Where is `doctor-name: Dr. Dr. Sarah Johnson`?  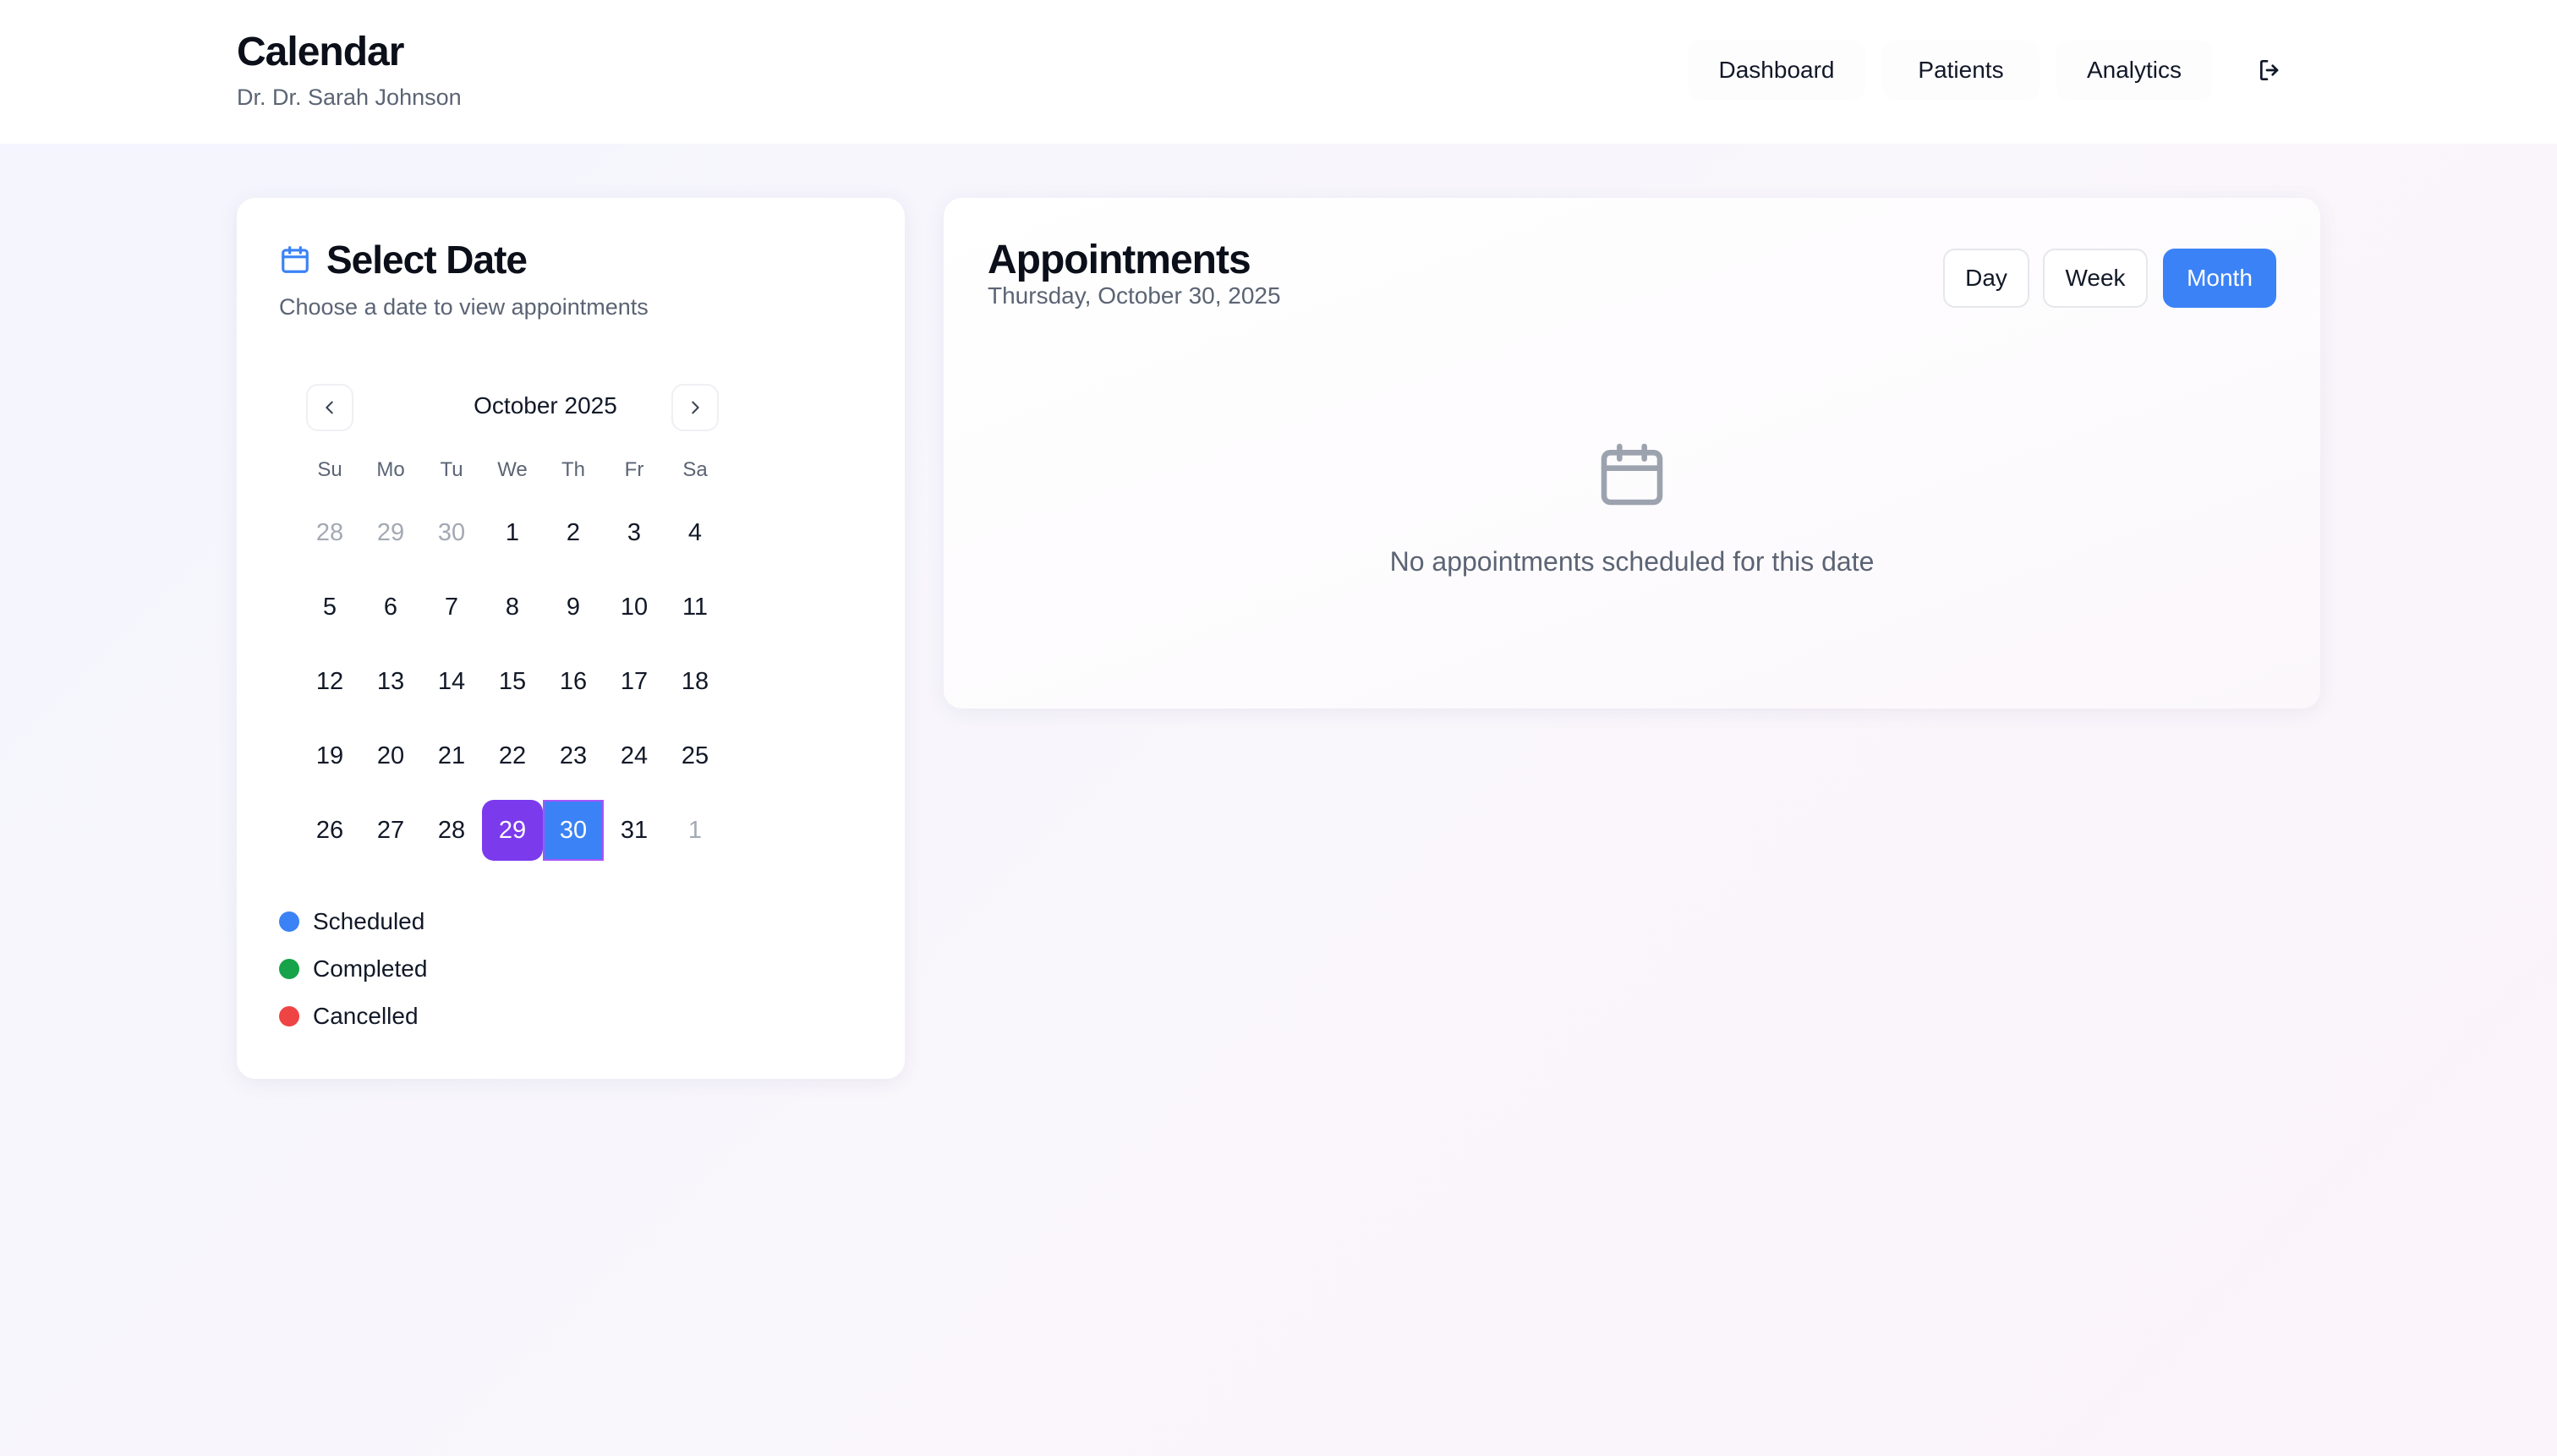 doctor-name: Dr. Dr. Sarah Johnson is located at coordinates (349, 97).